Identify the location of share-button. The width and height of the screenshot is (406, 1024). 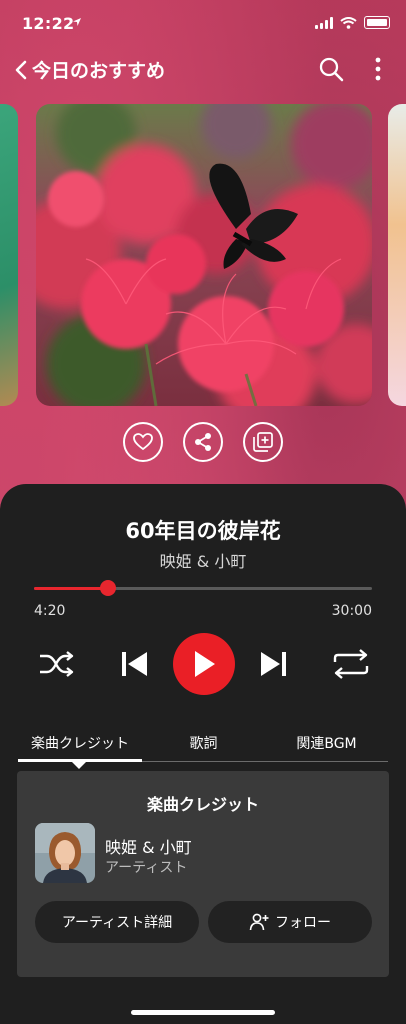
(203, 442).